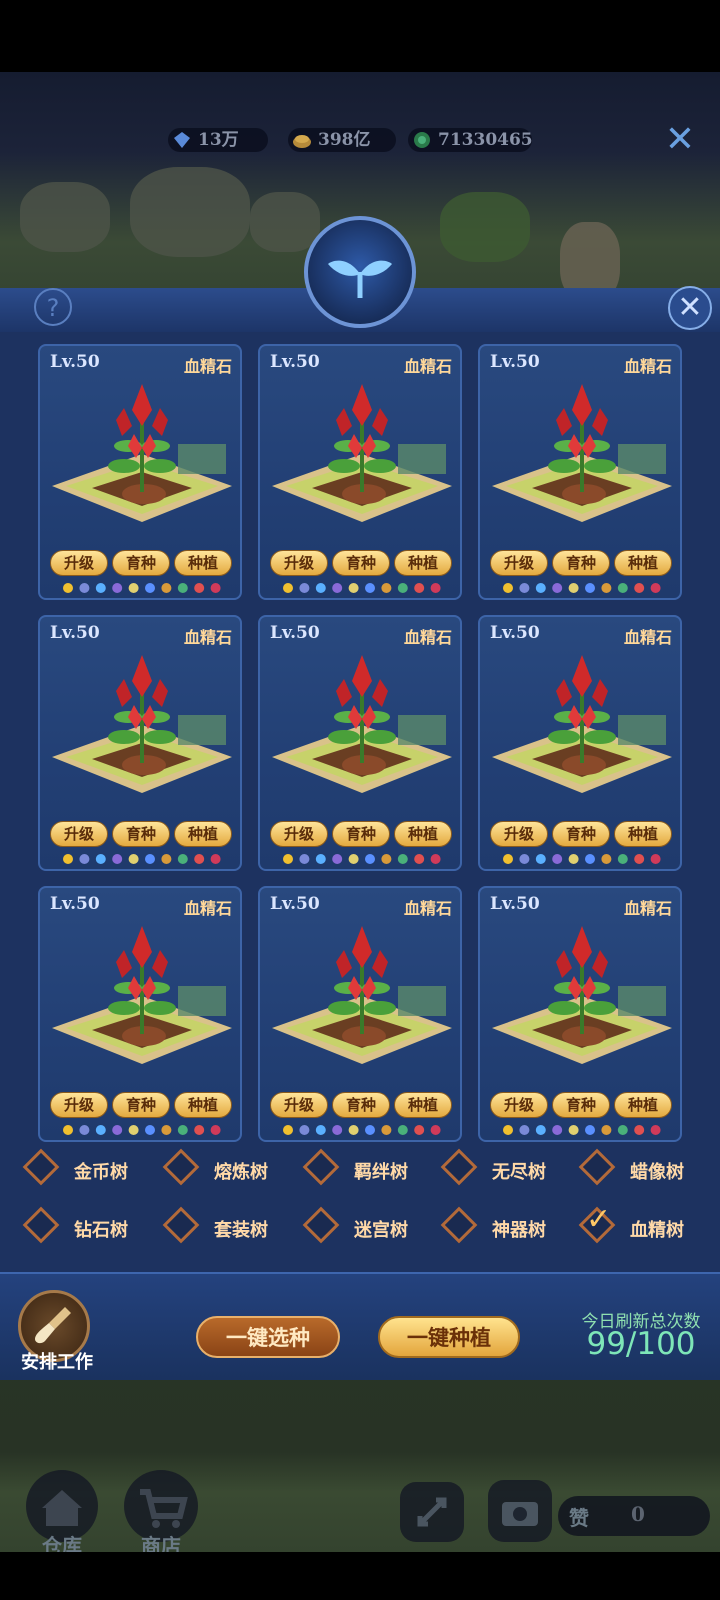 This screenshot has width=720, height=1600. What do you see at coordinates (503, 1227) in the screenshot?
I see `tree-filter-option: 神器树` at bounding box center [503, 1227].